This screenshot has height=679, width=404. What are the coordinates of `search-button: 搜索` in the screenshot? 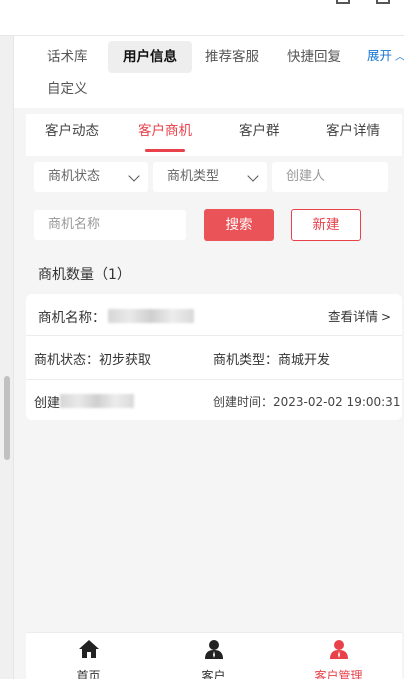 It's located at (239, 225).